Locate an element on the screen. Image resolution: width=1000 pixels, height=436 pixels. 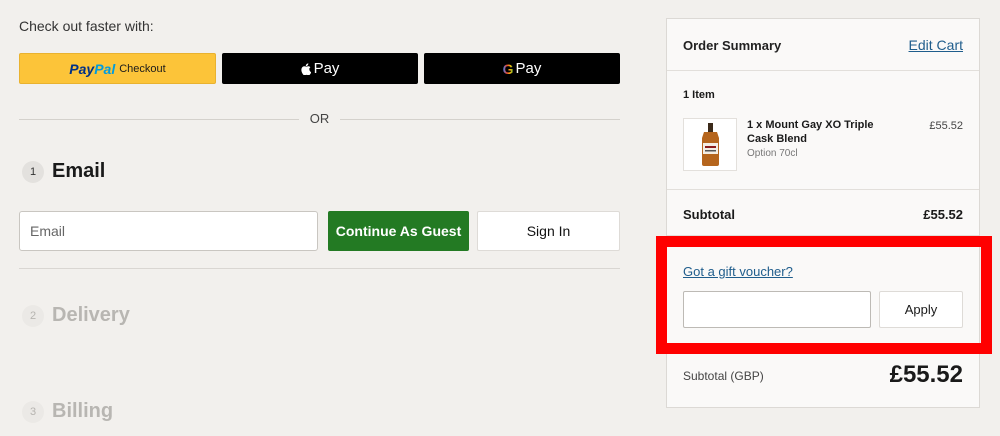
edit-cart-link: Edit Cart is located at coordinates (936, 45).